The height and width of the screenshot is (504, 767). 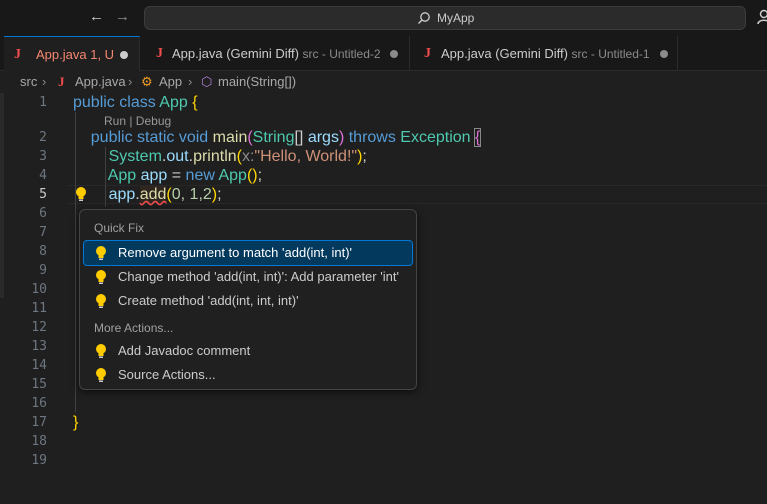 I want to click on line-number: 17, so click(x=39, y=422).